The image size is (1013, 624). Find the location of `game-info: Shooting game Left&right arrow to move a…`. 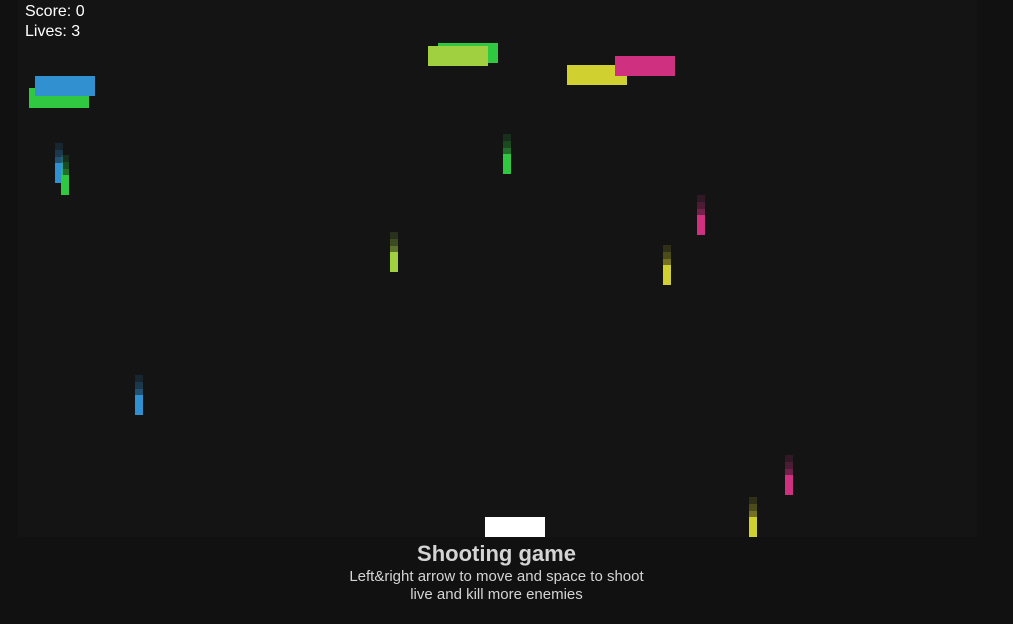

game-info: Shooting game Left&right arrow to move a… is located at coordinates (496, 572).